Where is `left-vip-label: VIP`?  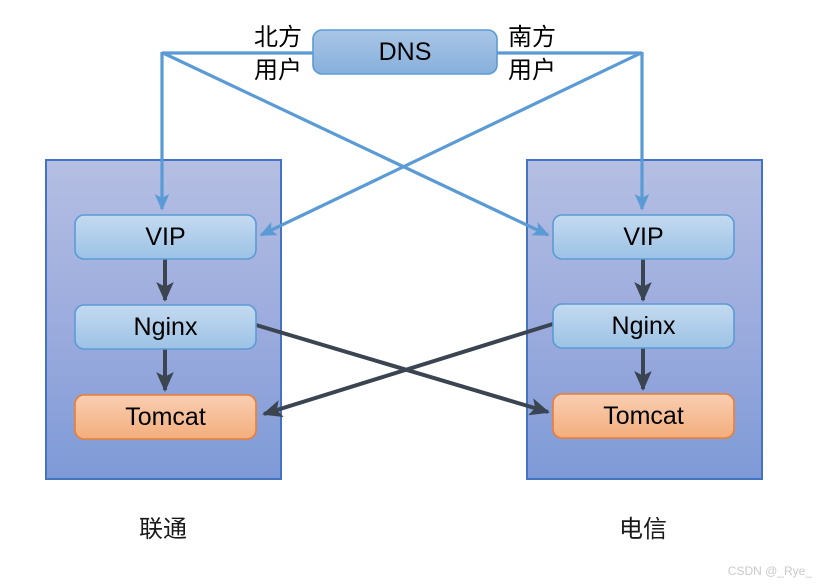
left-vip-label: VIP is located at coordinates (165, 237).